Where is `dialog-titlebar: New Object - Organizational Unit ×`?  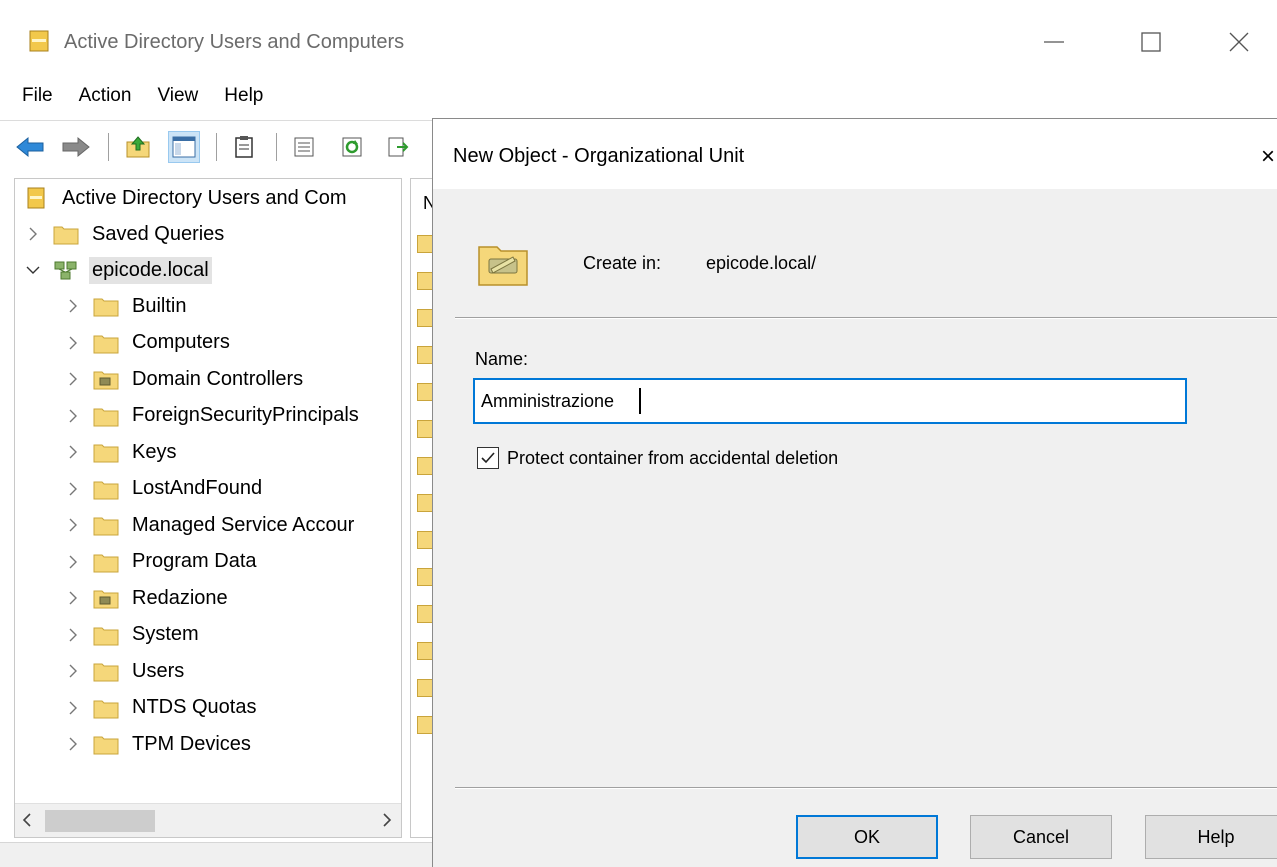
dialog-titlebar: New Object - Organizational Unit × is located at coordinates (855, 154).